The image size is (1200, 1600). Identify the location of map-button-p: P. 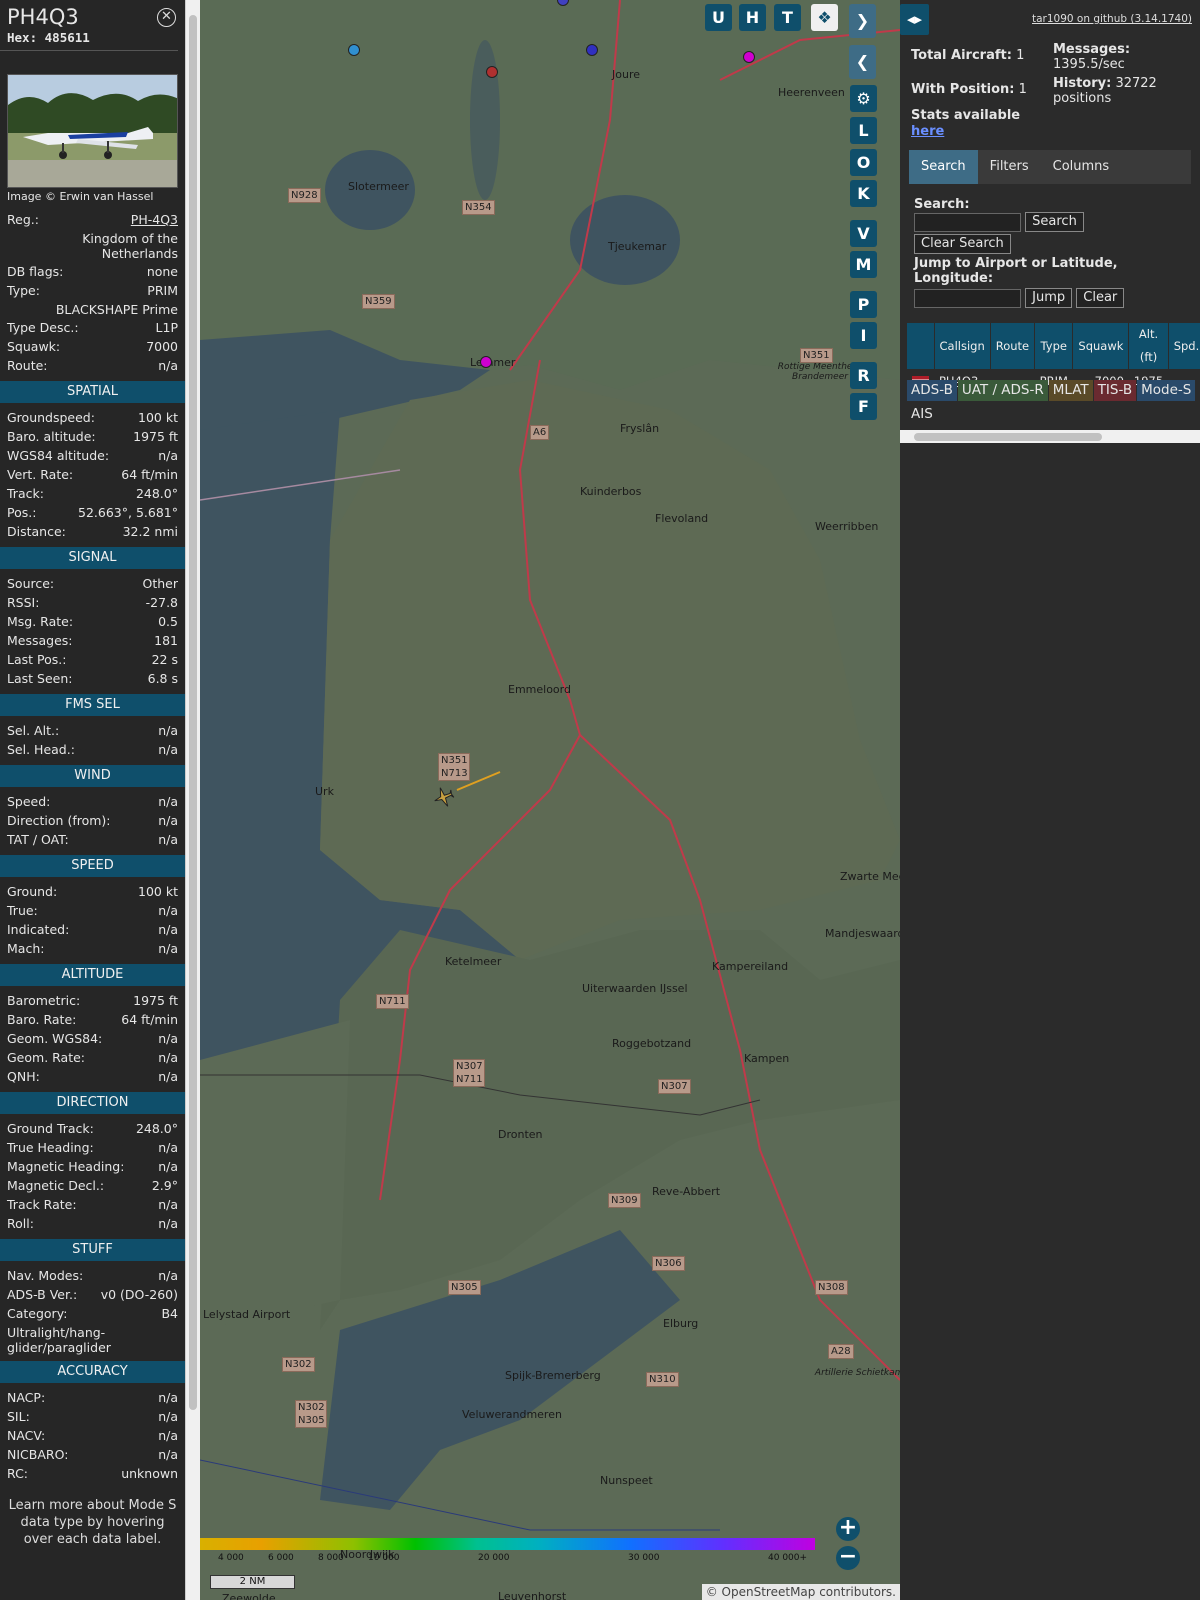
(863, 304).